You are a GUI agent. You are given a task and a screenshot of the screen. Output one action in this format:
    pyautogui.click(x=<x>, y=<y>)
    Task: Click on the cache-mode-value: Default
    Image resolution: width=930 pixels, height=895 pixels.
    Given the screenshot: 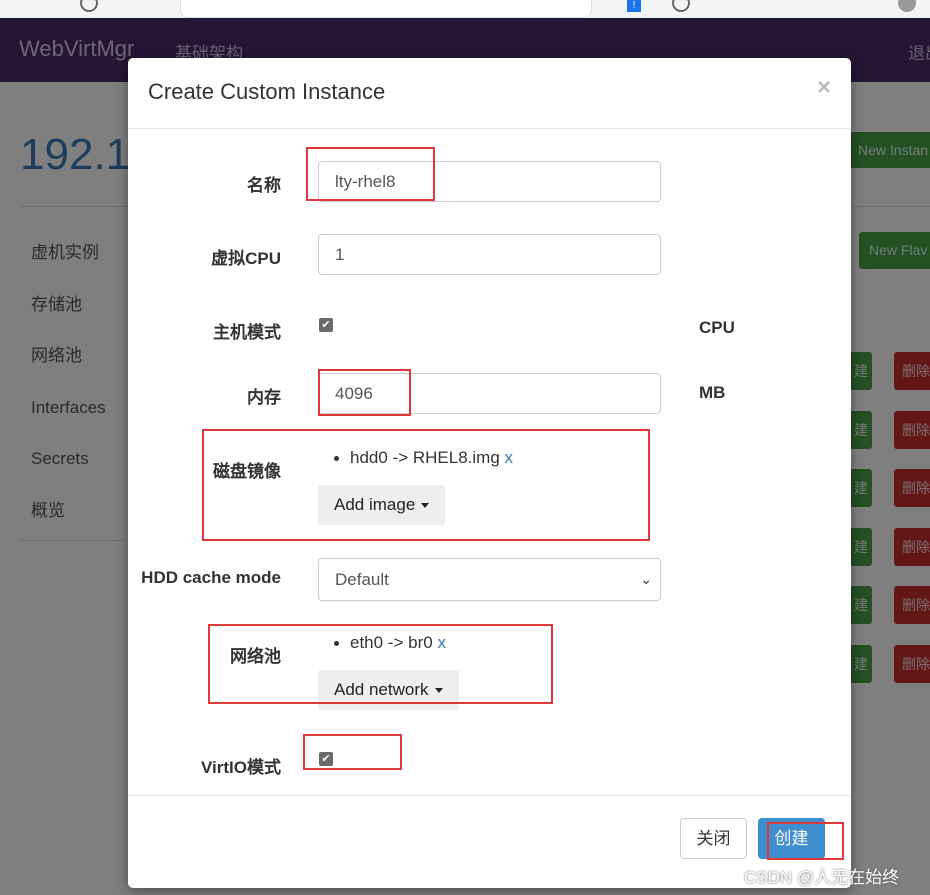 What is the action you would take?
    pyautogui.click(x=362, y=579)
    